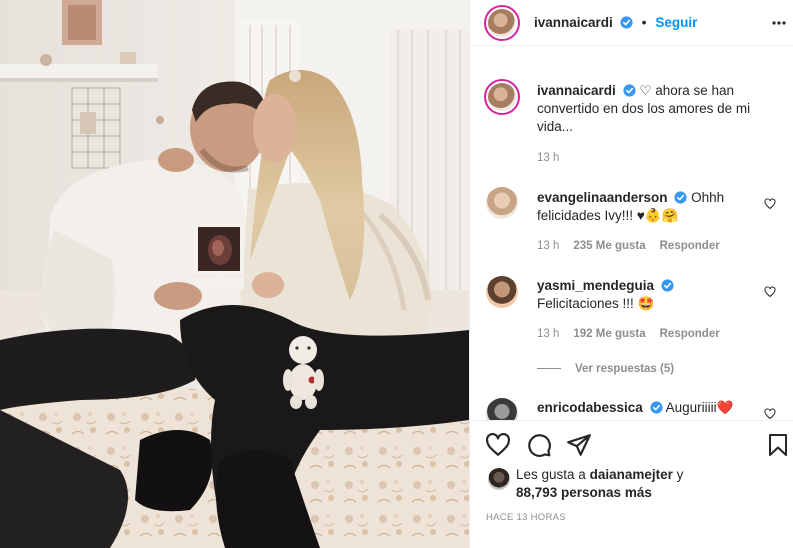 The height and width of the screenshot is (548, 793). What do you see at coordinates (551, 474) in the screenshot?
I see `likes-prefix: Les gusta a` at bounding box center [551, 474].